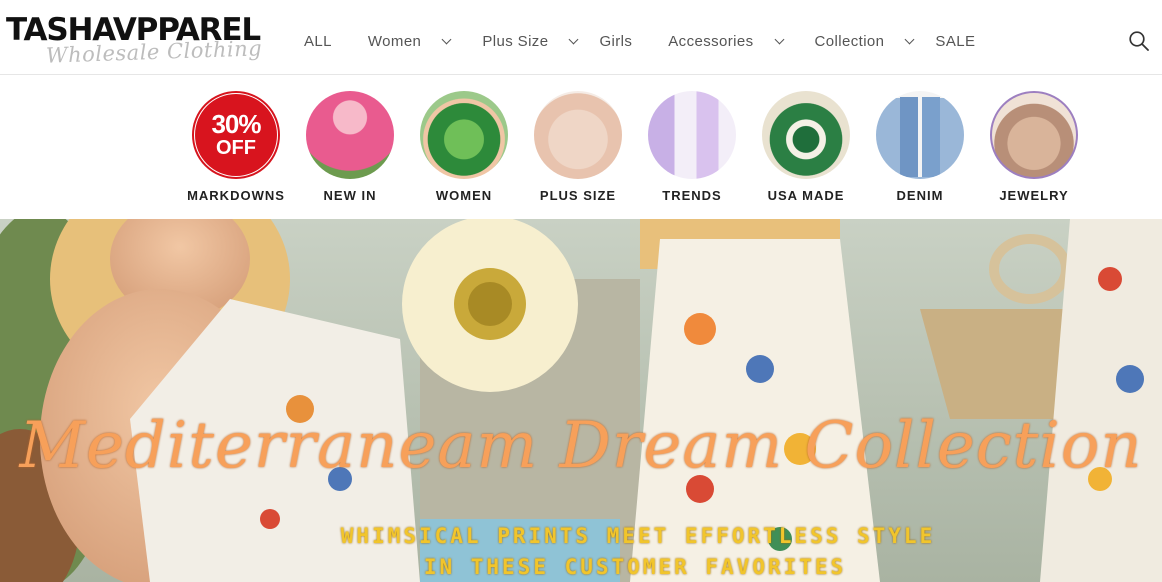  I want to click on hero-subtitle-line-2: IN THESE CUSTOMER FAVORITES, so click(635, 567).